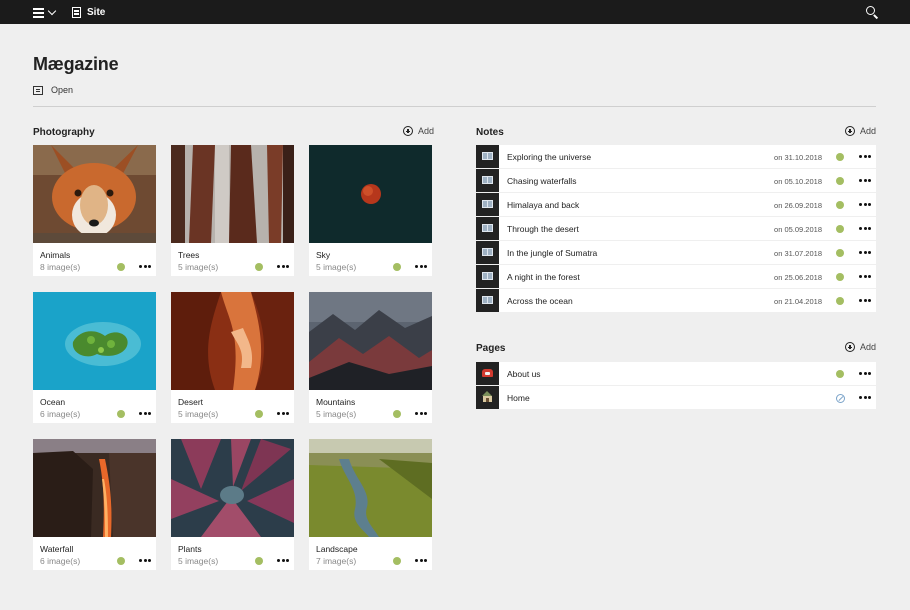 The image size is (910, 610). I want to click on album-card-desert: Desert 5 image(s), so click(232, 357).